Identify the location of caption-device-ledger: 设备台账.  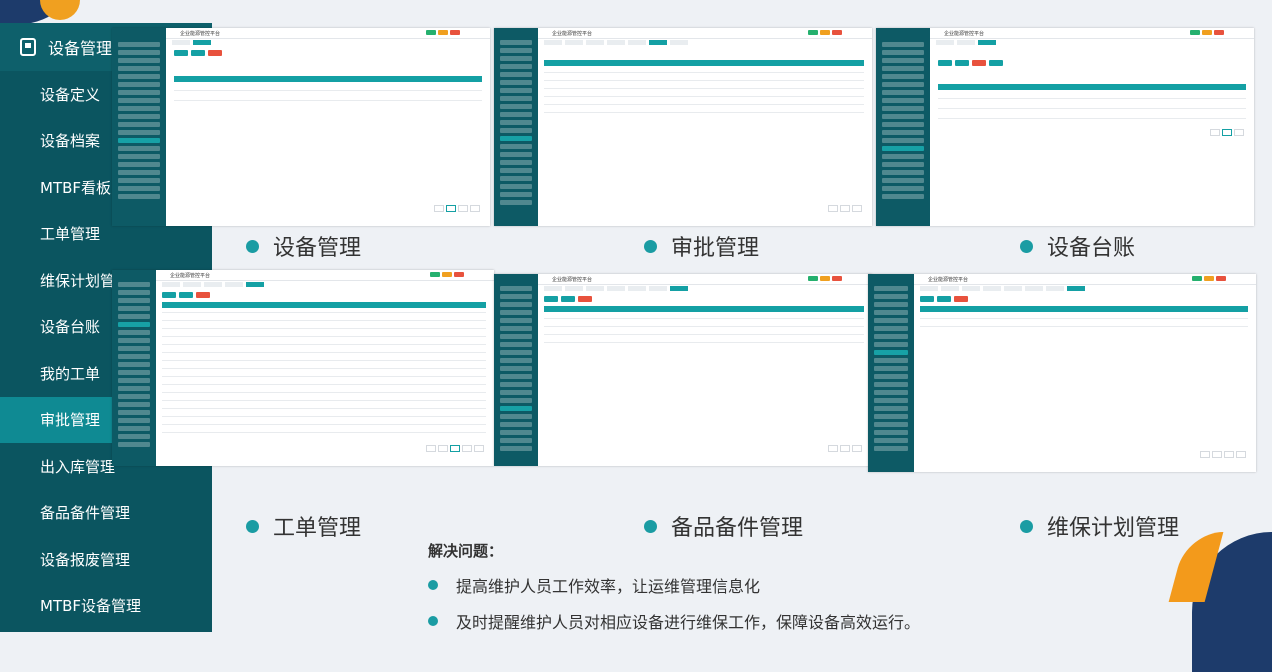
(1077, 246).